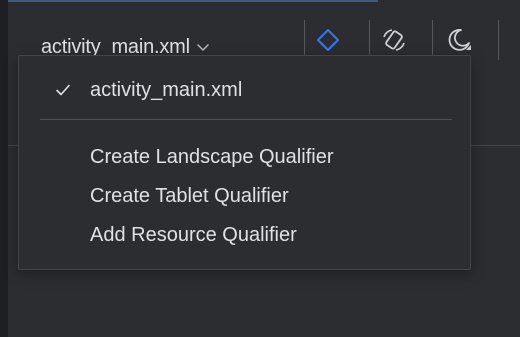  Describe the element at coordinates (189, 195) in the screenshot. I see `menu-item-label: Create Tablet Qualifier` at that location.